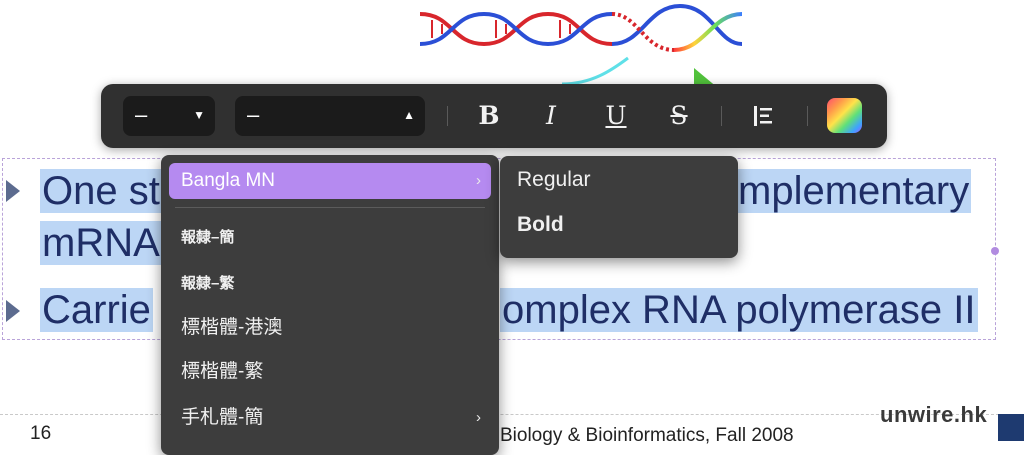 The height and width of the screenshot is (455, 1024). Describe the element at coordinates (208, 283) in the screenshot. I see `menu-item-label: 報隸–繁` at that location.